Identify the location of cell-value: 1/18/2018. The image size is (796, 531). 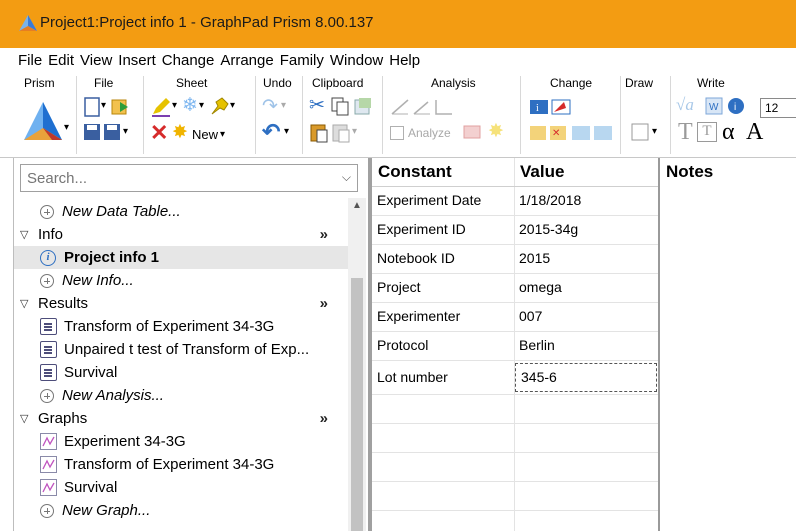
(586, 200).